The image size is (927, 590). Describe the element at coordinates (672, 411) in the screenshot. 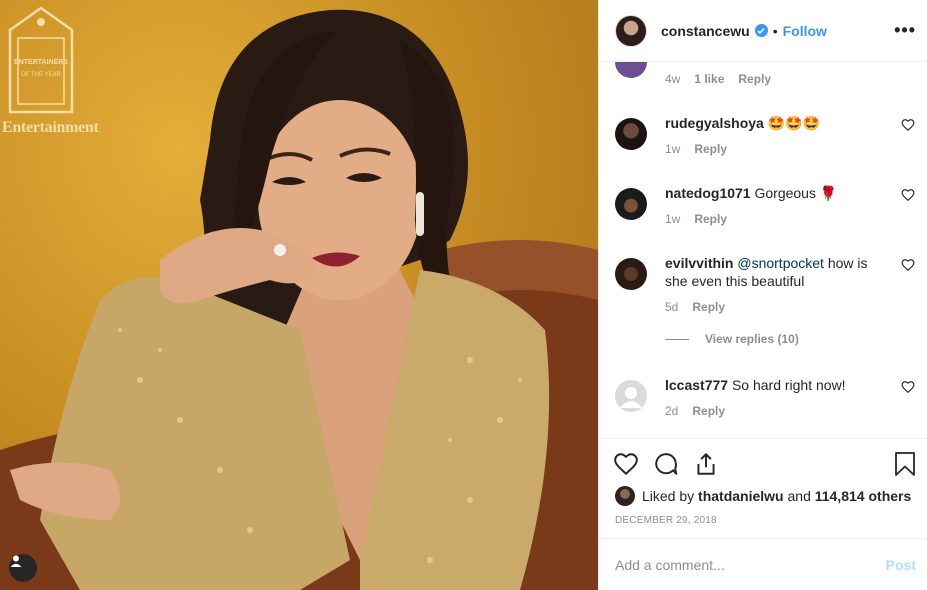

I see `comment-time: 2d` at that location.